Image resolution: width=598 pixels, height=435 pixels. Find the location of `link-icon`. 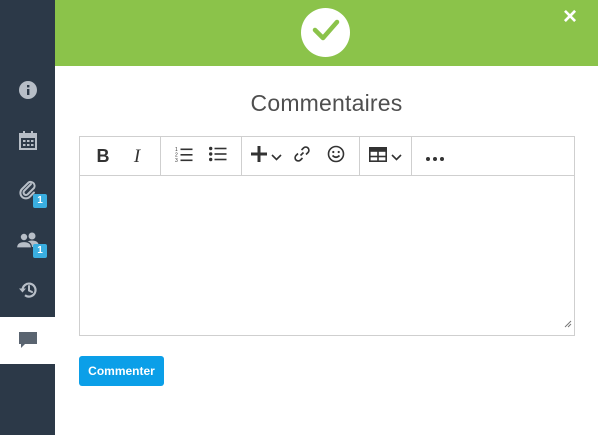

link-icon is located at coordinates (302, 156).